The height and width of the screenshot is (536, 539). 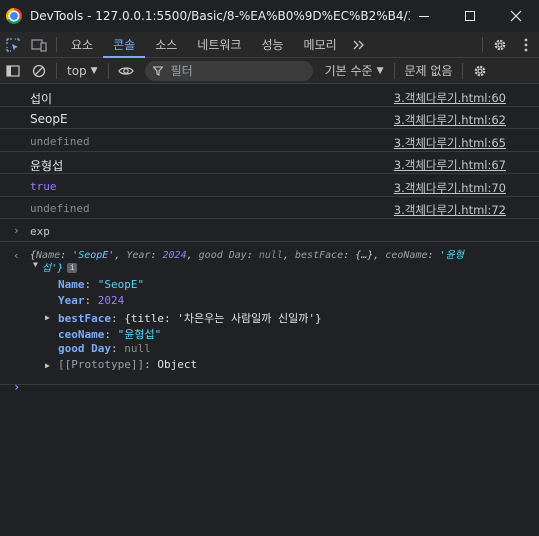 What do you see at coordinates (53, 268) in the screenshot?
I see `preview-value-cont: 섭'}` at bounding box center [53, 268].